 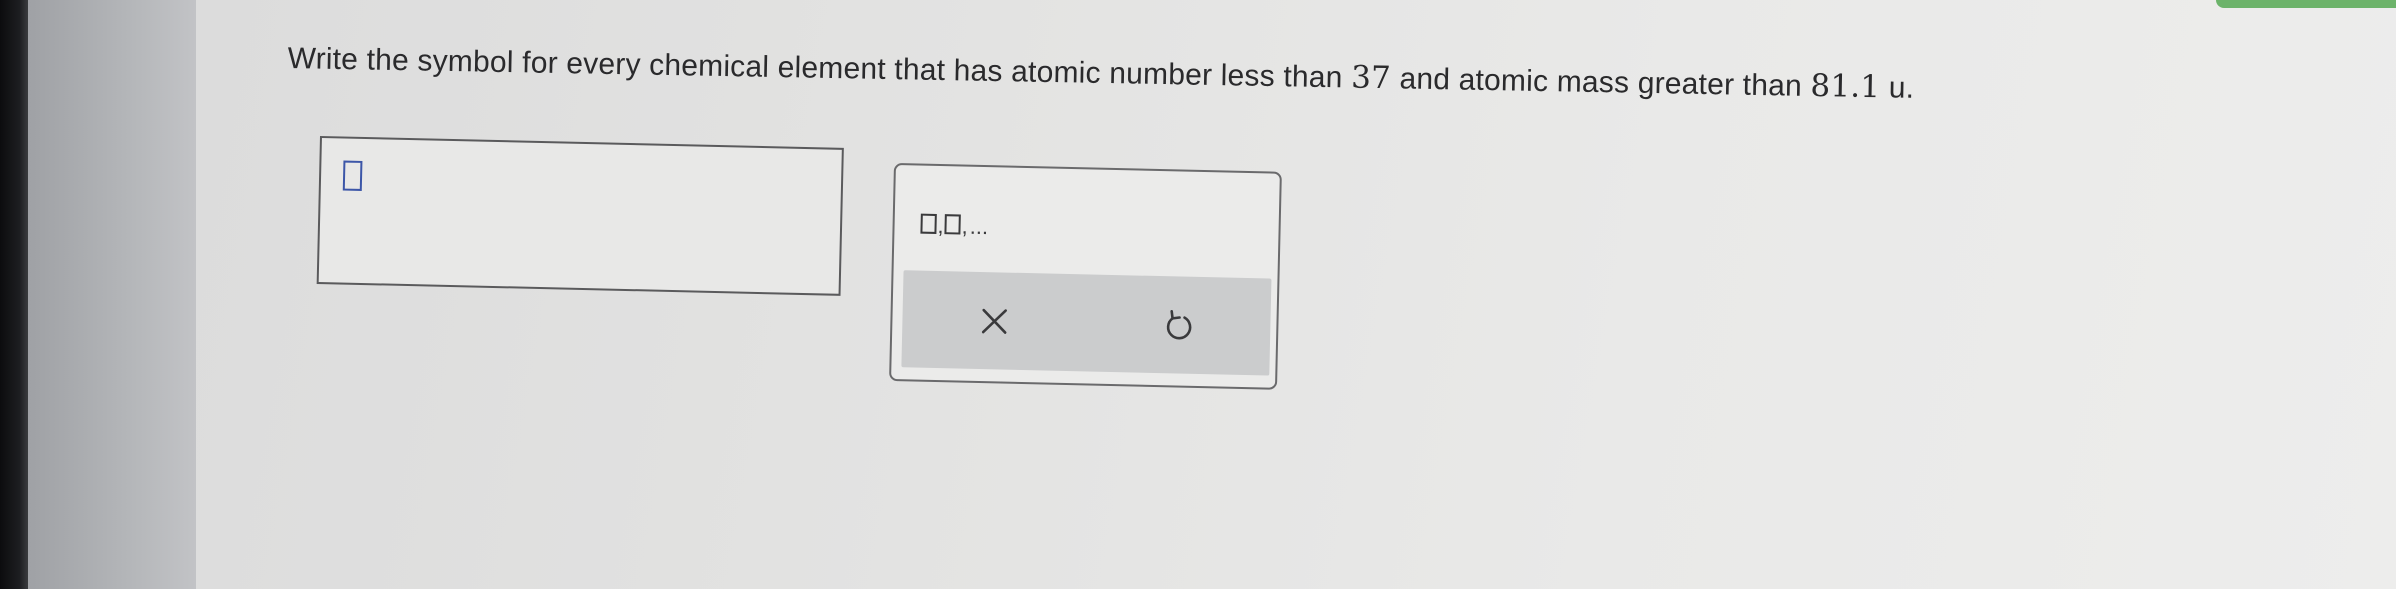 What do you see at coordinates (1845, 86) in the screenshot?
I see `atomic-mass-limit: 81.1` at bounding box center [1845, 86].